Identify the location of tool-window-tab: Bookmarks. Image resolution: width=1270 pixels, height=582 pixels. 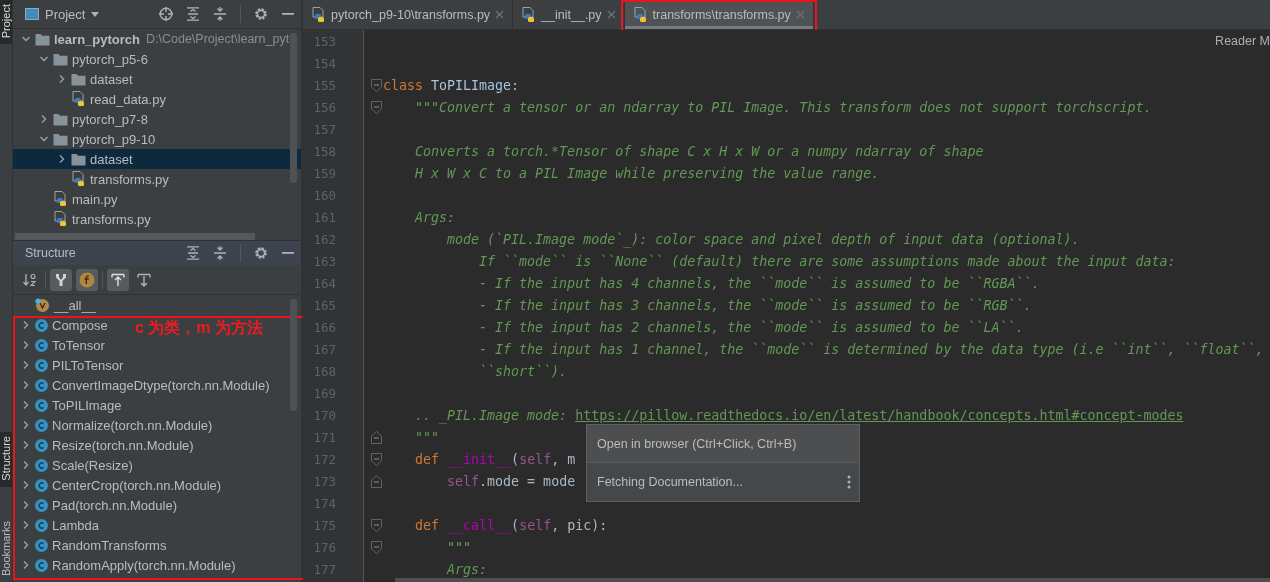
(6, 549).